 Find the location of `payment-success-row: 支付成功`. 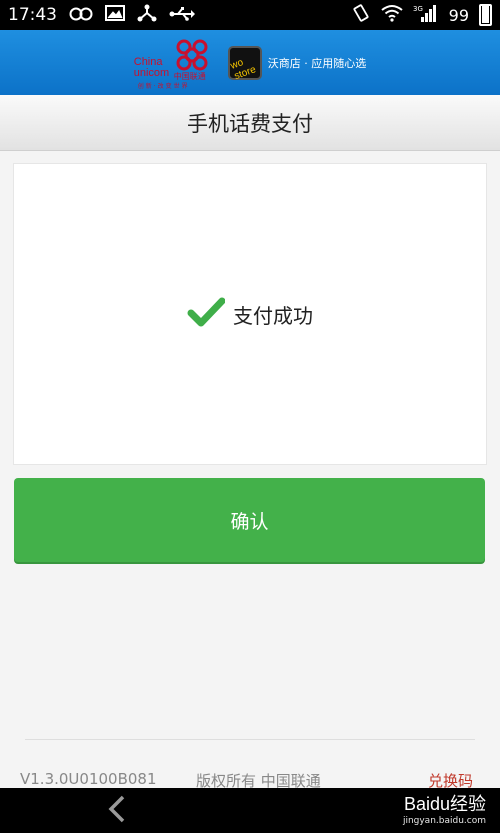

payment-success-row: 支付成功 is located at coordinates (250, 314).